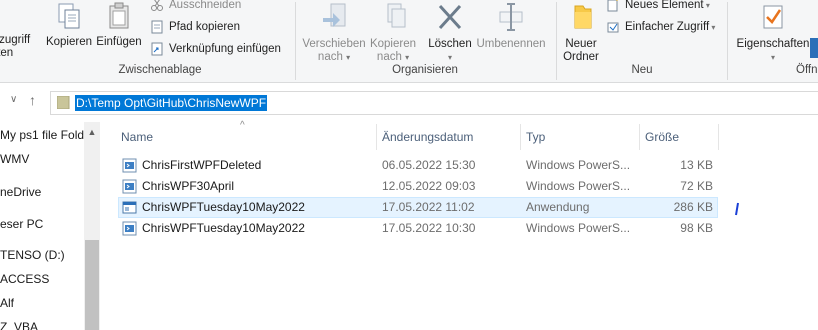  Describe the element at coordinates (19, 323) in the screenshot. I see `nav-item: Z_VBA` at that location.